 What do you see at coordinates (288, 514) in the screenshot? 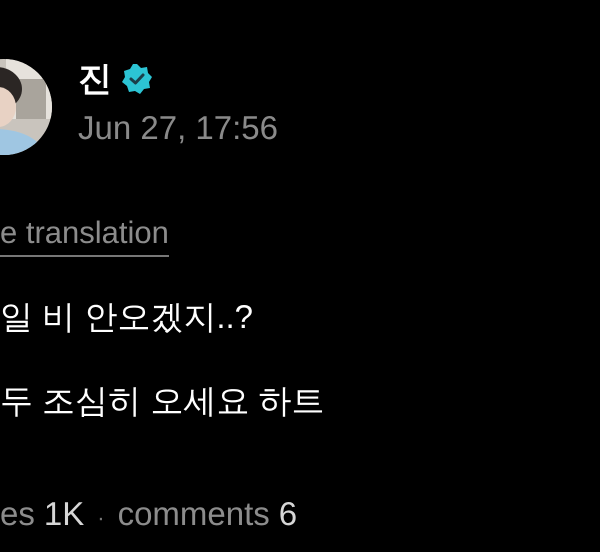
I see `comments-count: 6` at bounding box center [288, 514].